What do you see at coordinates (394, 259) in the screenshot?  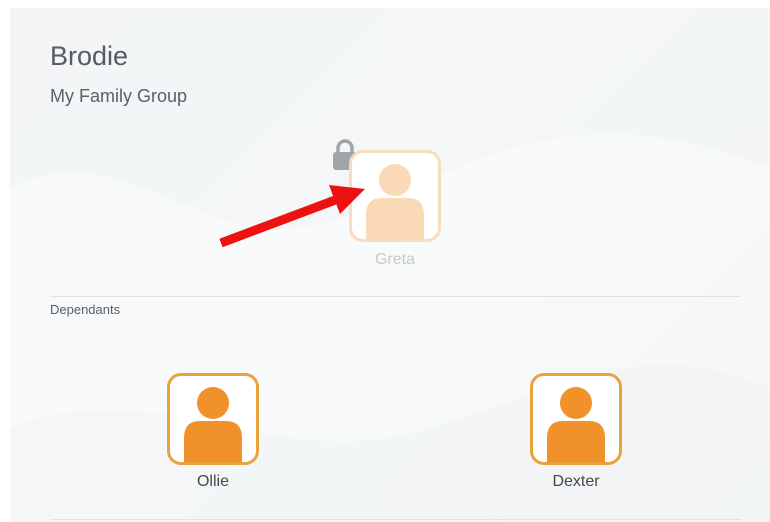 I see `owner-name: Greta` at bounding box center [394, 259].